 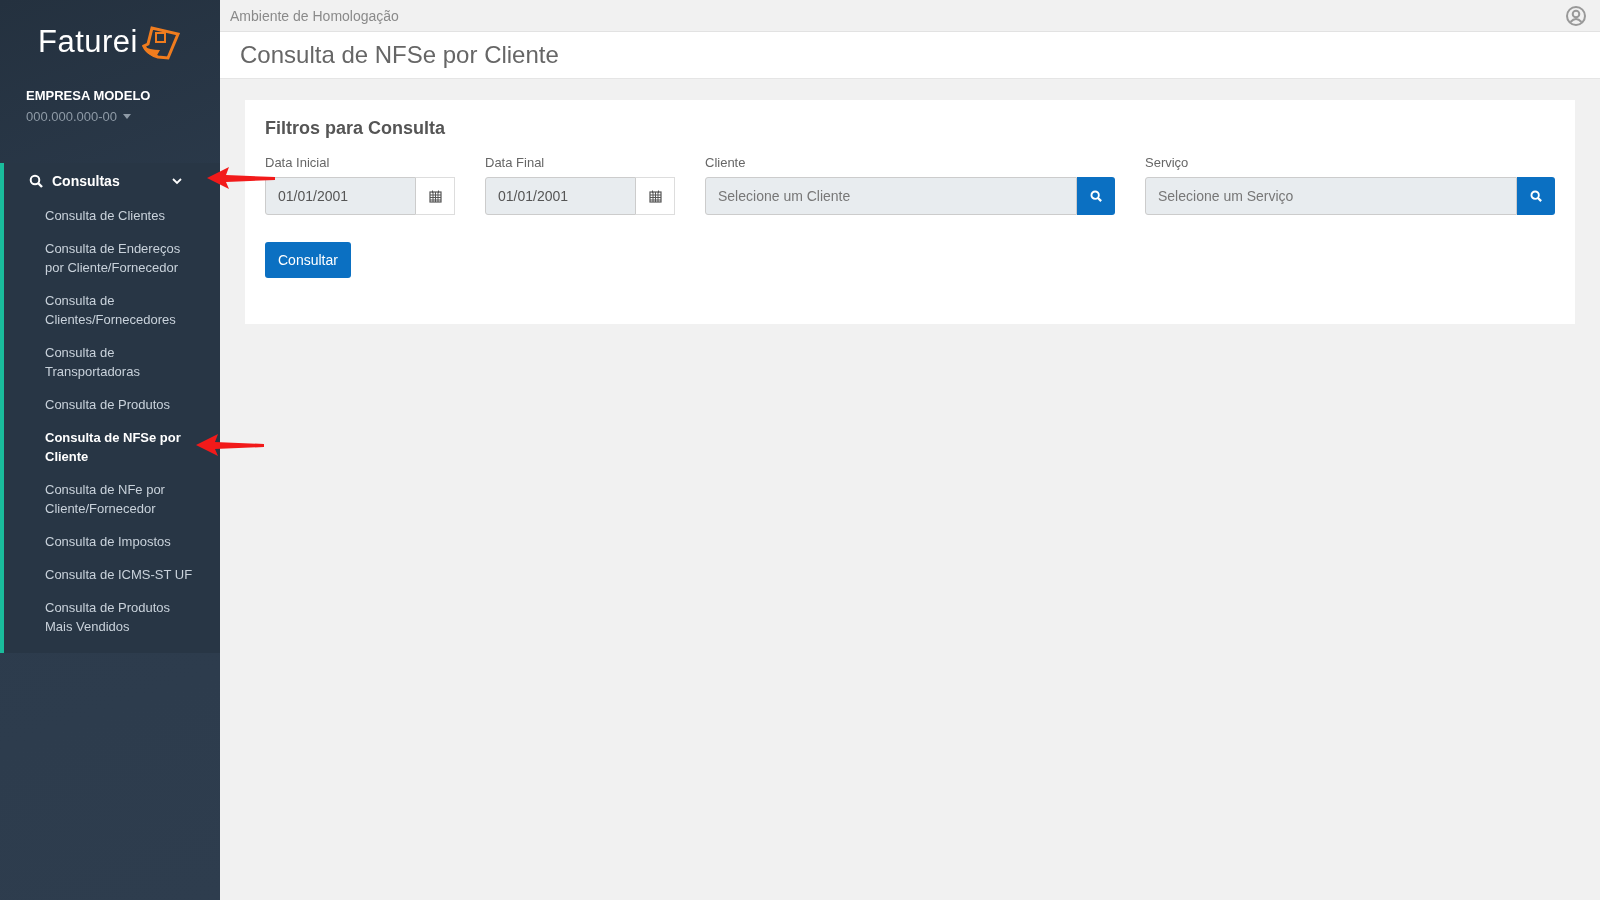 I want to click on menu-item: Consulta de Clientes/Fornecedores, so click(x=98, y=310).